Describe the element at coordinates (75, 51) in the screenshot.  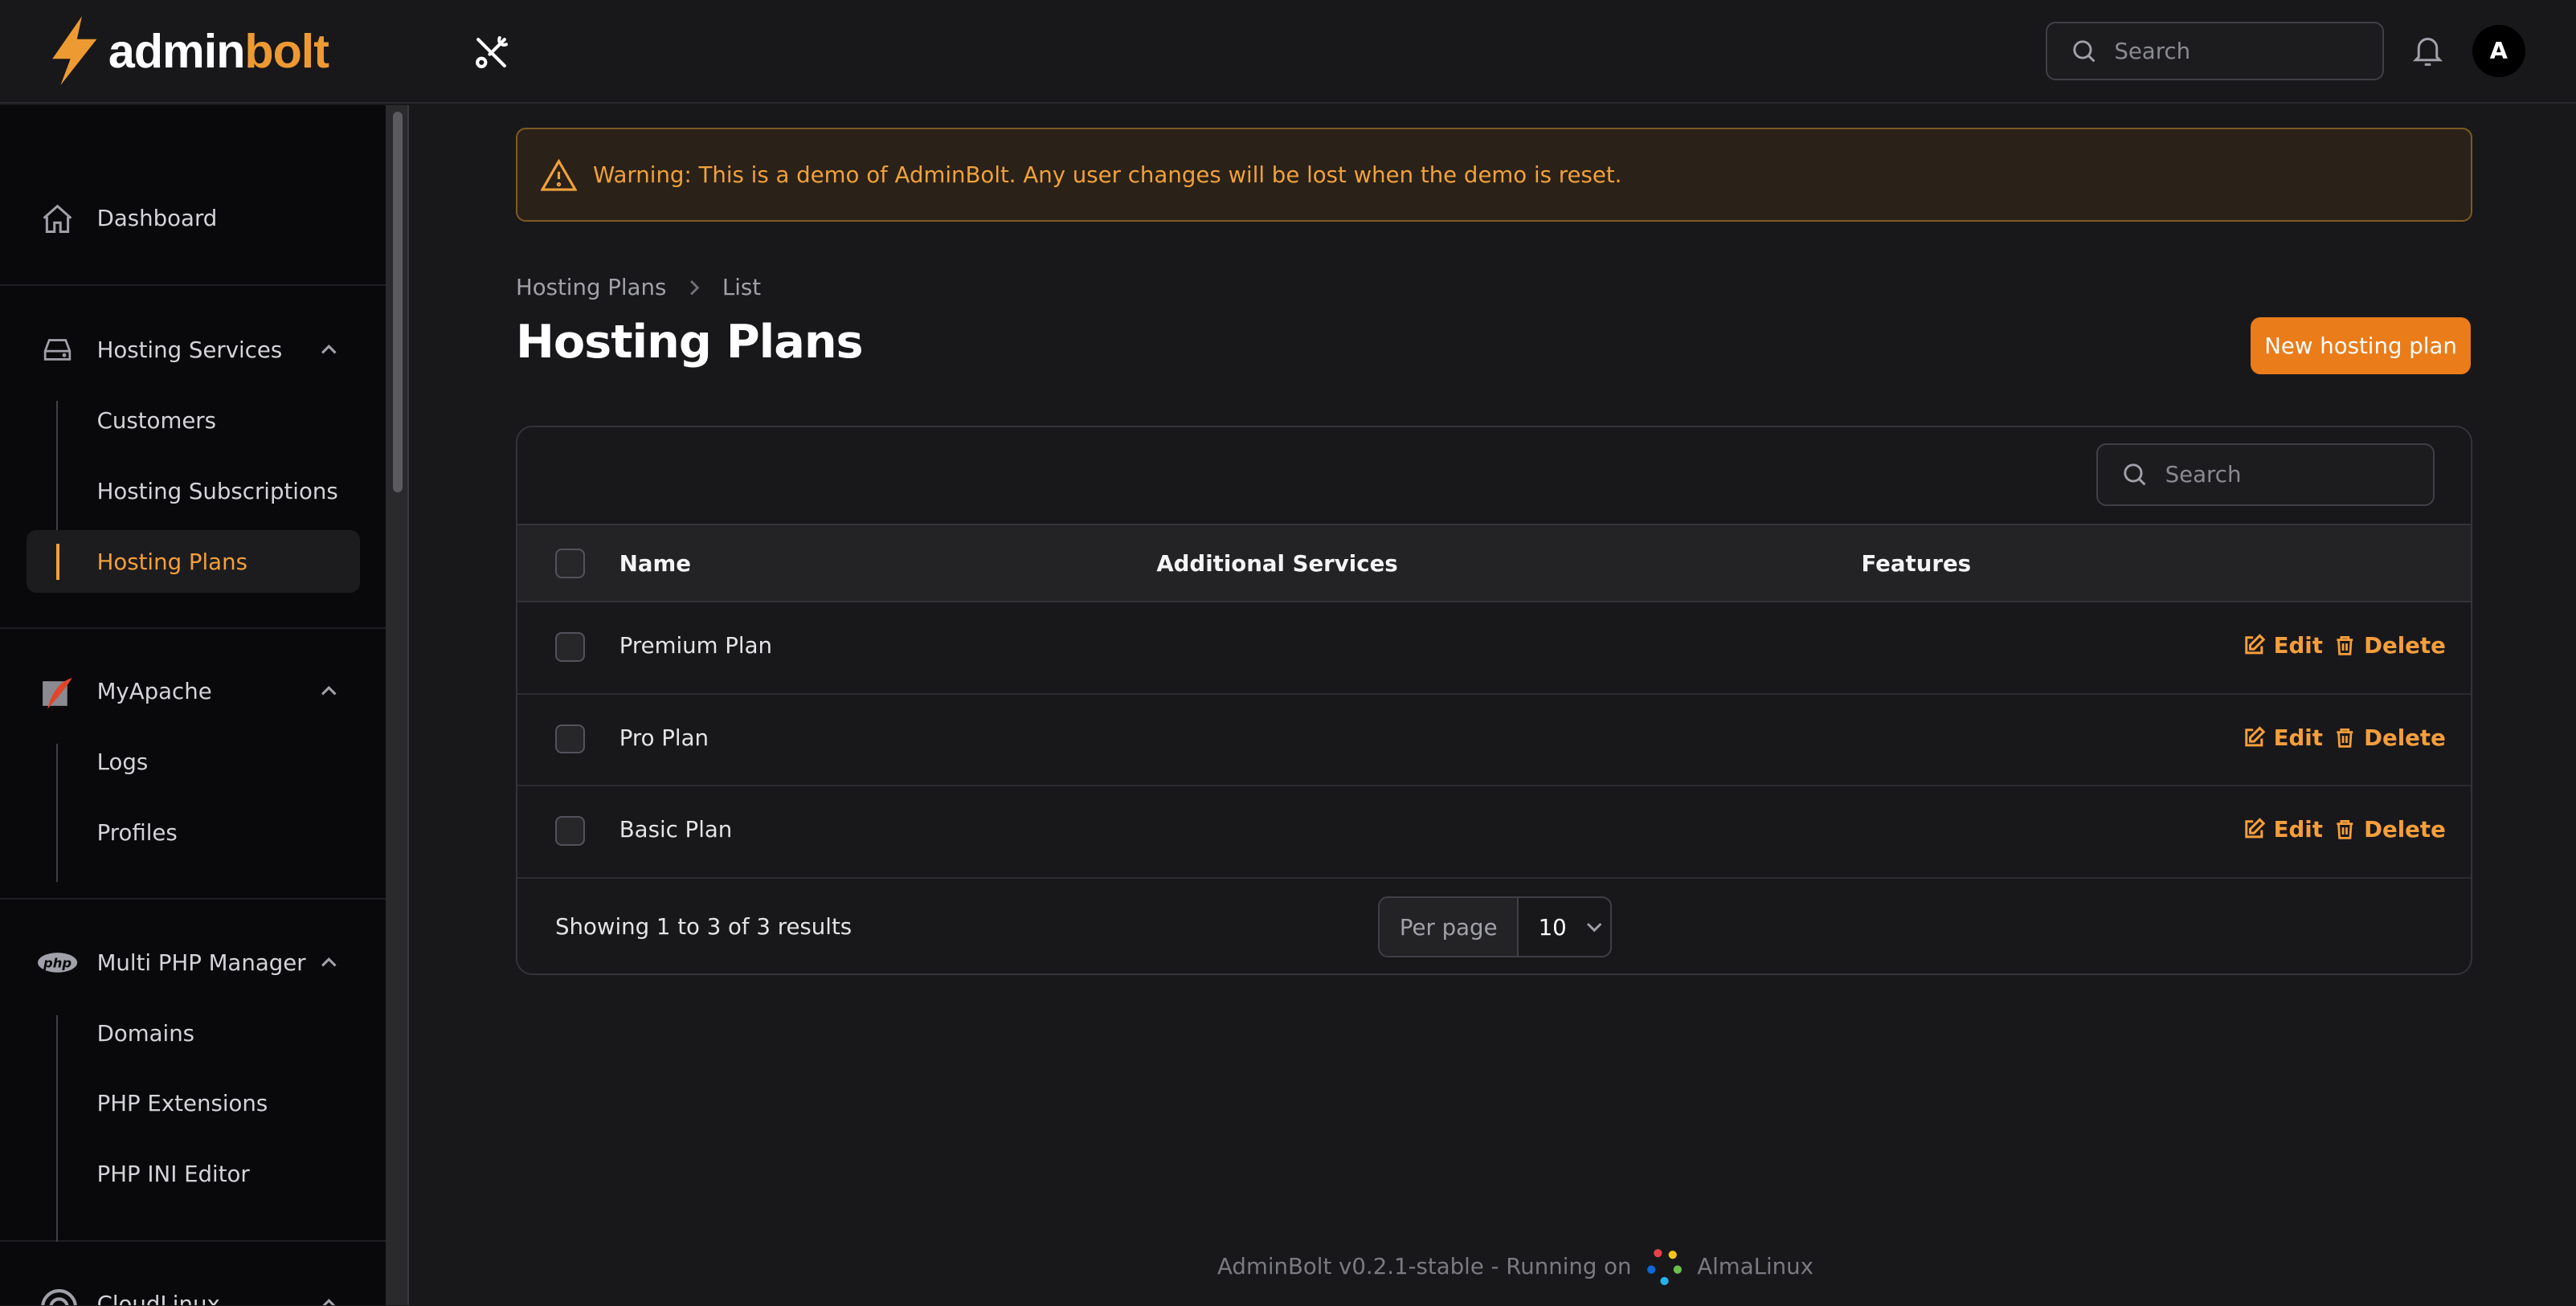
I see `bolt-icon` at that location.